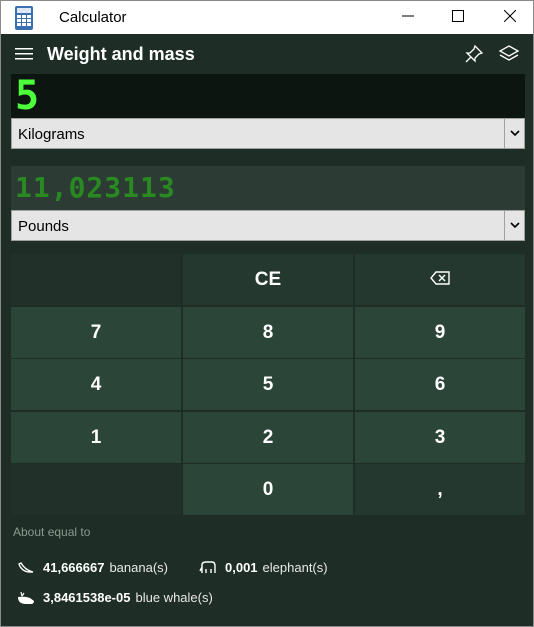 The height and width of the screenshot is (627, 534). What do you see at coordinates (121, 54) in the screenshot?
I see `mode-title: Weight and mass` at bounding box center [121, 54].